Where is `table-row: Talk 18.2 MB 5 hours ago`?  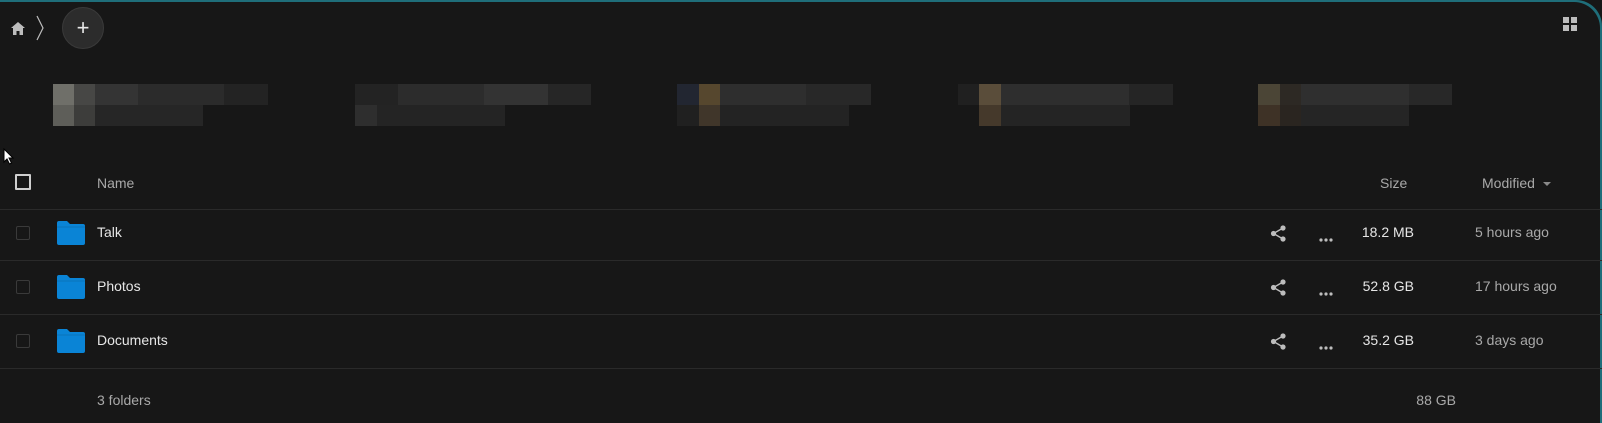
table-row: Talk 18.2 MB 5 hours ago is located at coordinates (801, 233).